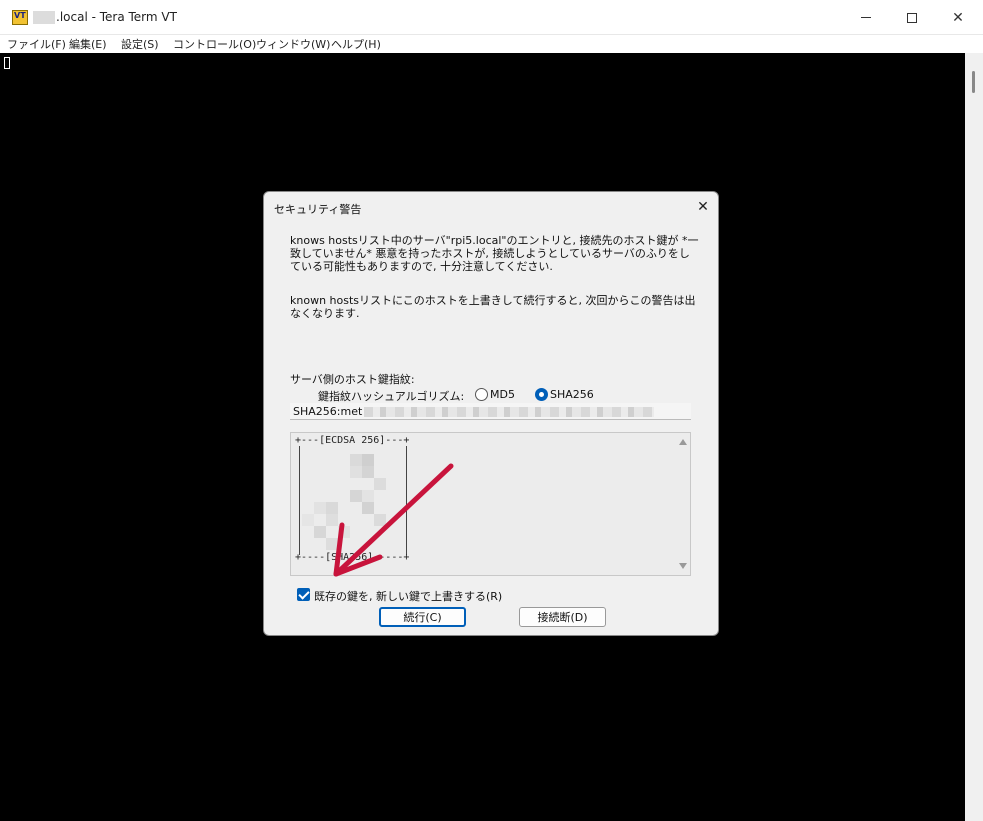 The width and height of the screenshot is (983, 821). I want to click on dialog-close-button: ✕, so click(703, 207).